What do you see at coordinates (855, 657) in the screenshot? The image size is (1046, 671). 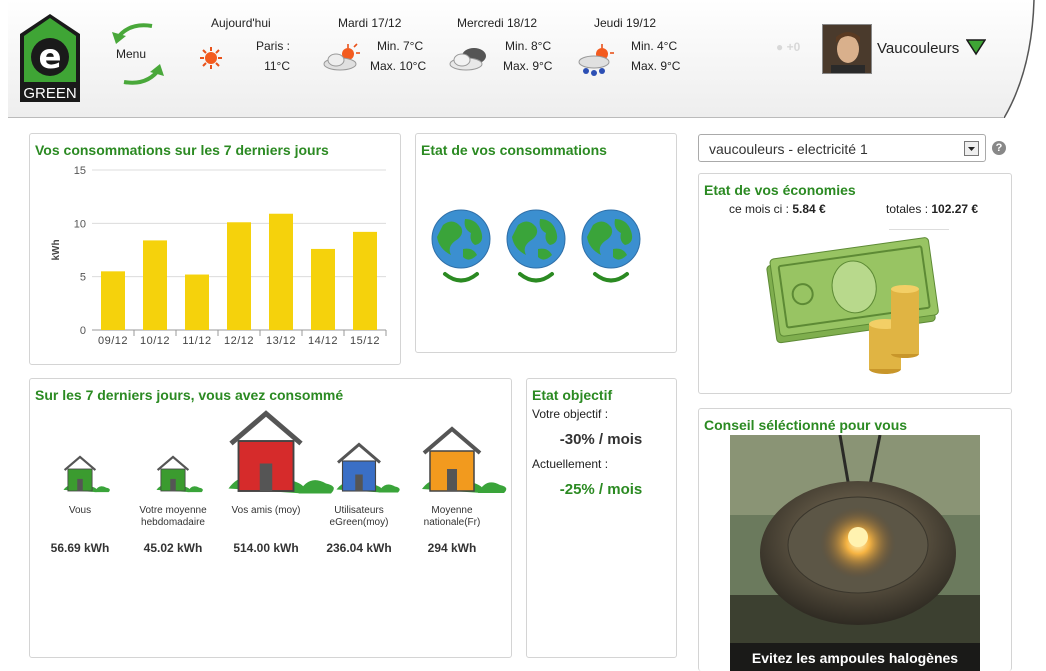 I see `tip-caption: Evitez les ampoules halogènes` at bounding box center [855, 657].